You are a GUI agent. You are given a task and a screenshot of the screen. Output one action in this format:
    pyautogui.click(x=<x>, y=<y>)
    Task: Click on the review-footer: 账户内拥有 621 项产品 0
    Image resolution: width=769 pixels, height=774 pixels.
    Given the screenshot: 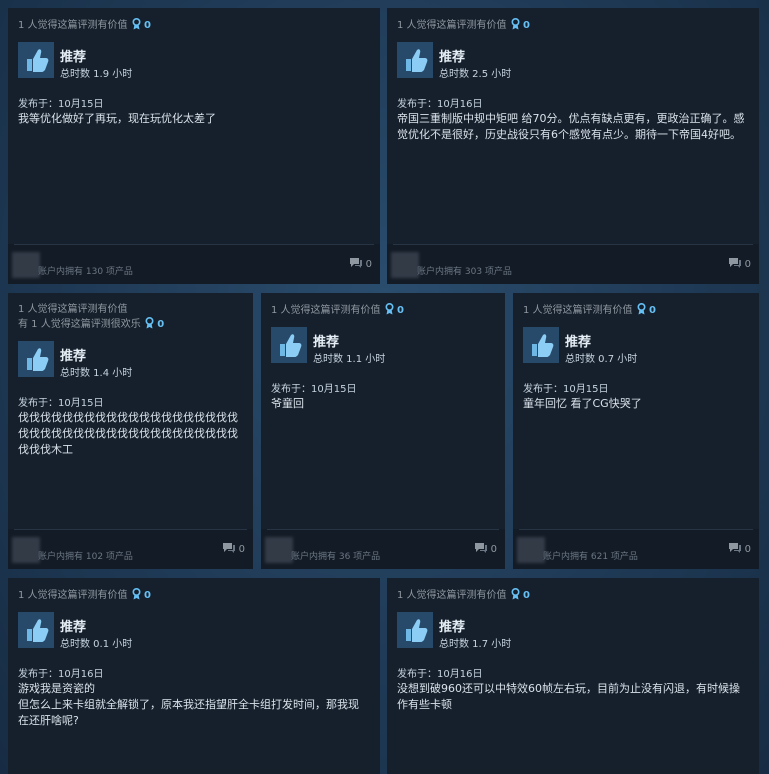 What is the action you would take?
    pyautogui.click(x=636, y=549)
    